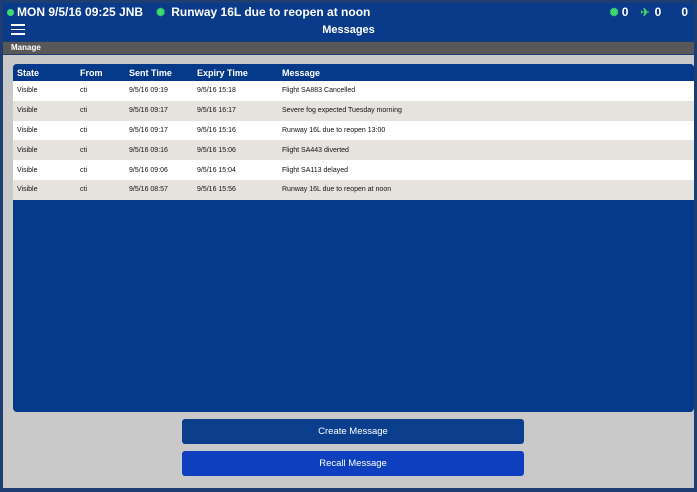 This screenshot has height=492, width=697. What do you see at coordinates (216, 111) in the screenshot?
I see `cell-expiry-time: 9/5/16 16:17` at bounding box center [216, 111].